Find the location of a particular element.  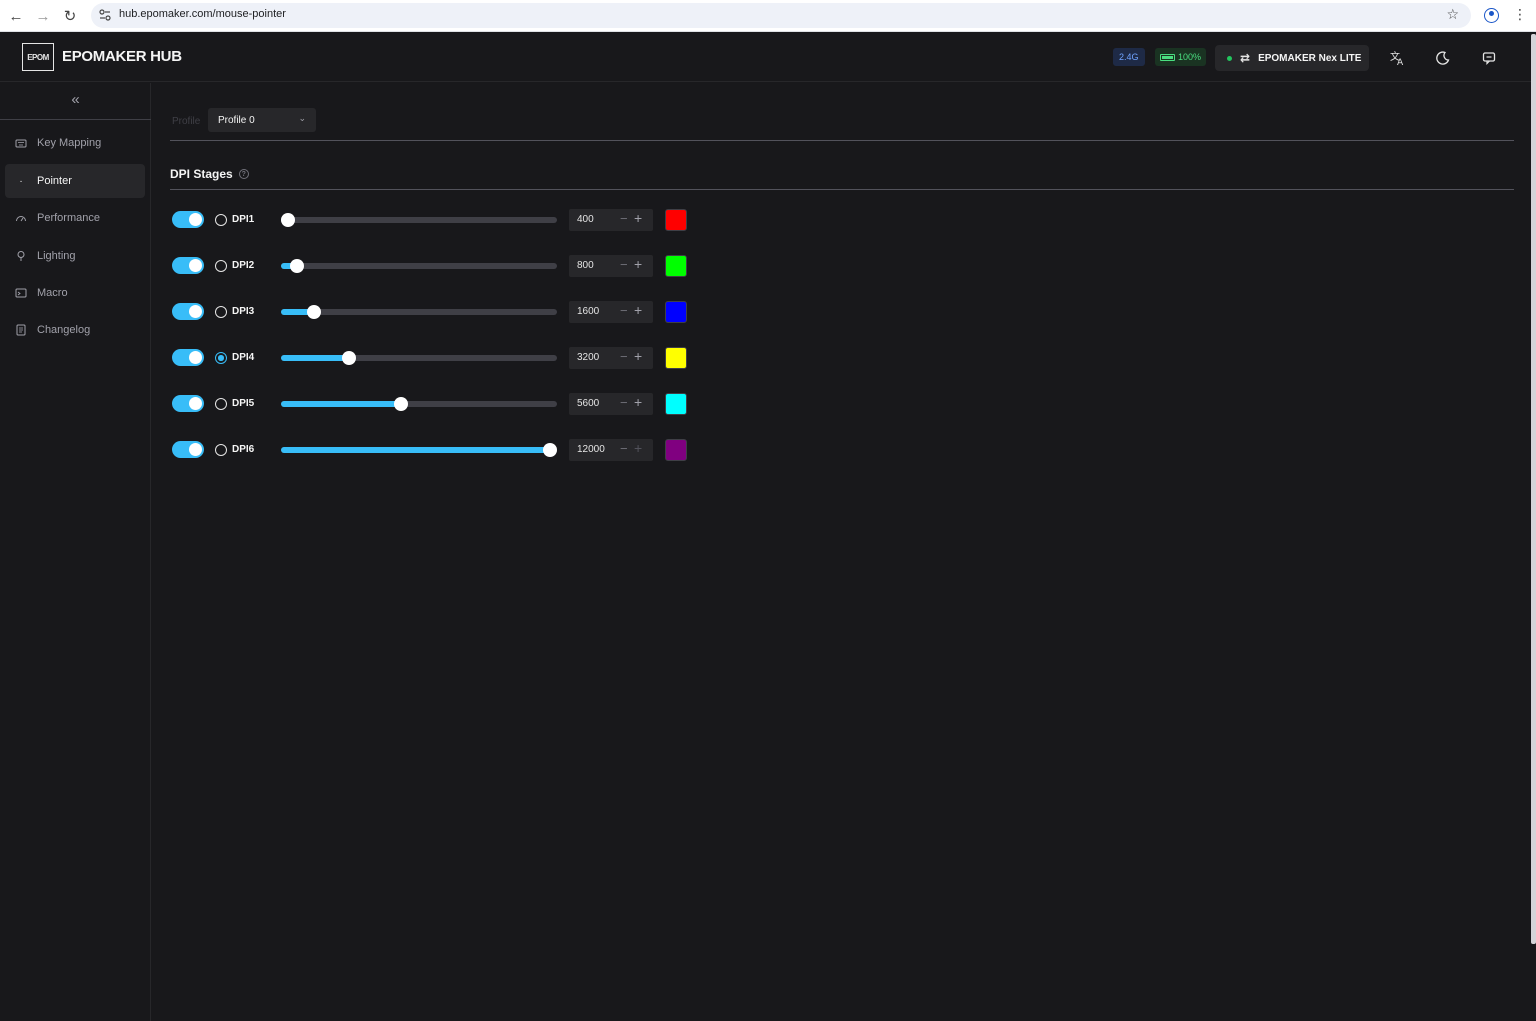

forward-icon: → is located at coordinates (43, 16).